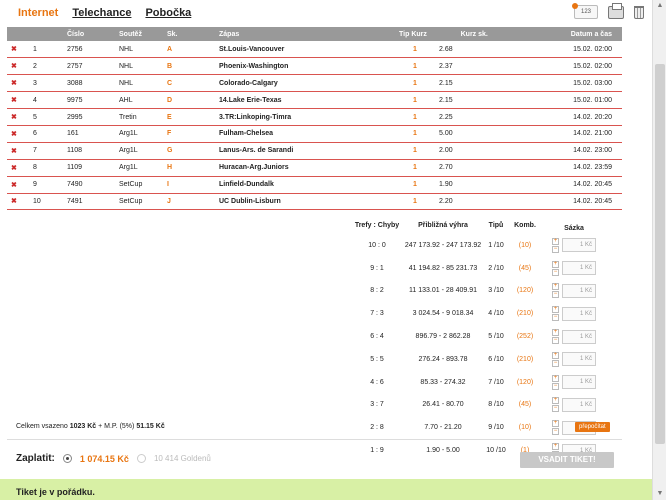 The height and width of the screenshot is (500, 666). I want to click on submit-ticket-button: VSADIT TIKET!, so click(567, 460).